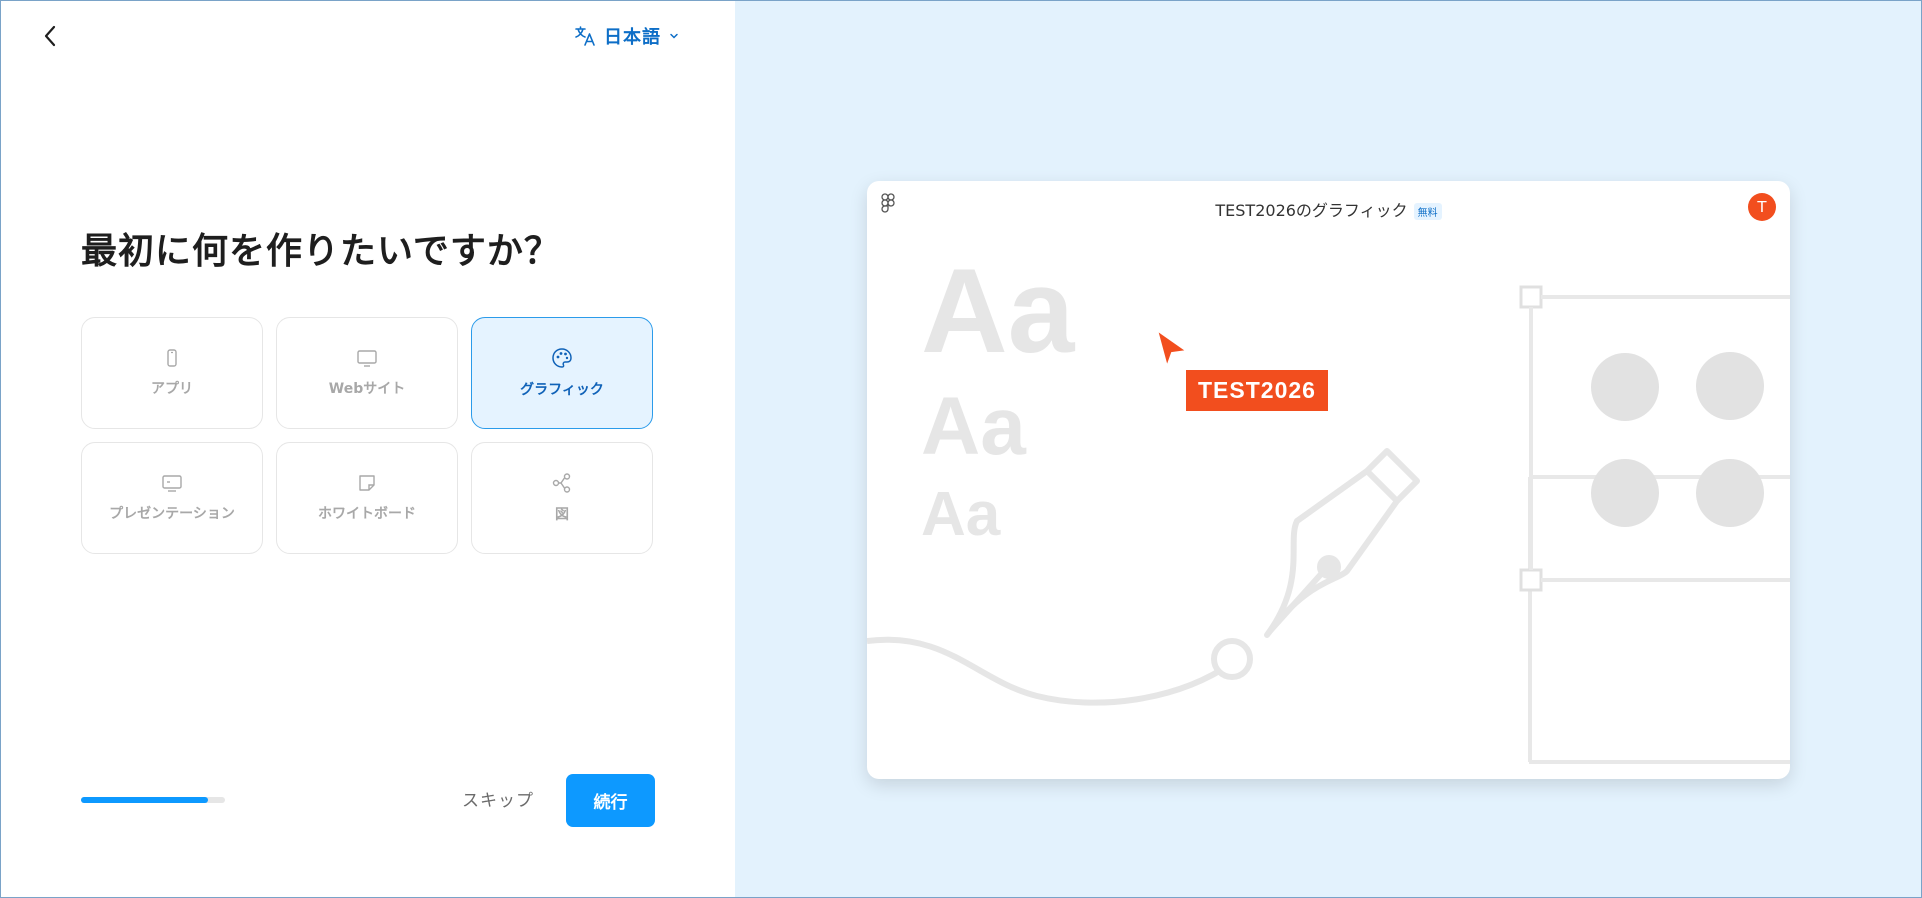 This screenshot has width=1922, height=898. Describe the element at coordinates (1172, 349) in the screenshot. I see `cursor-icon` at that location.